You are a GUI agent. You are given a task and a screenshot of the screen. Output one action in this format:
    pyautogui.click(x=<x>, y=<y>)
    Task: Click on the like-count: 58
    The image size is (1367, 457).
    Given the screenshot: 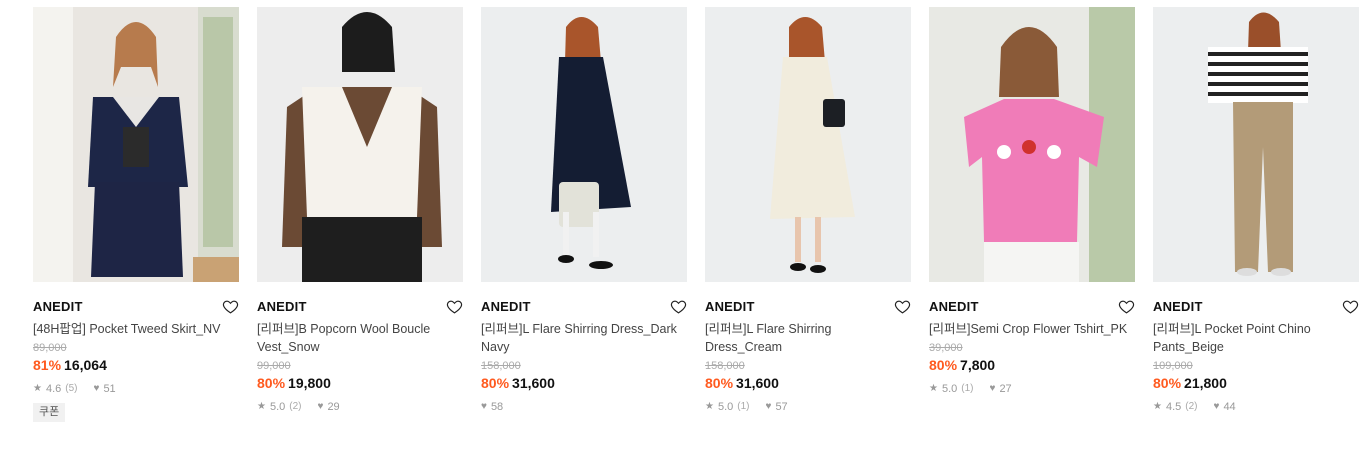 What is the action you would take?
    pyautogui.click(x=497, y=407)
    